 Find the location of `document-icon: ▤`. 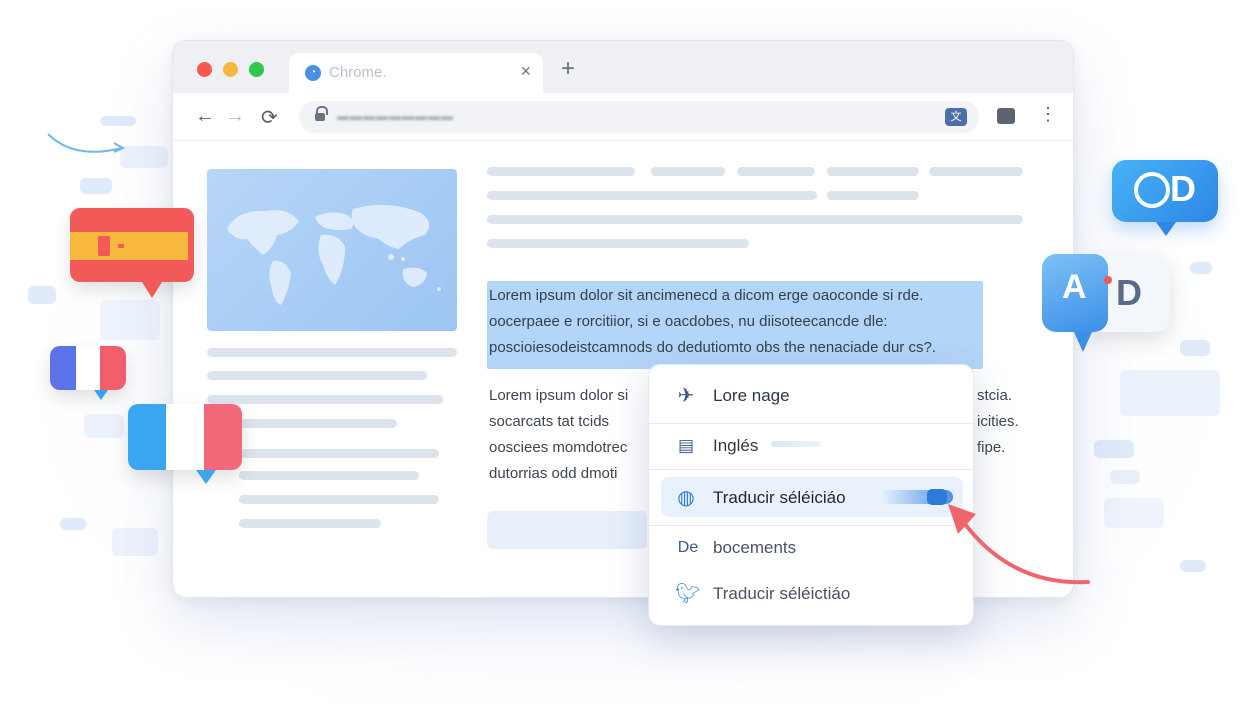

document-icon: ▤ is located at coordinates (686, 445).